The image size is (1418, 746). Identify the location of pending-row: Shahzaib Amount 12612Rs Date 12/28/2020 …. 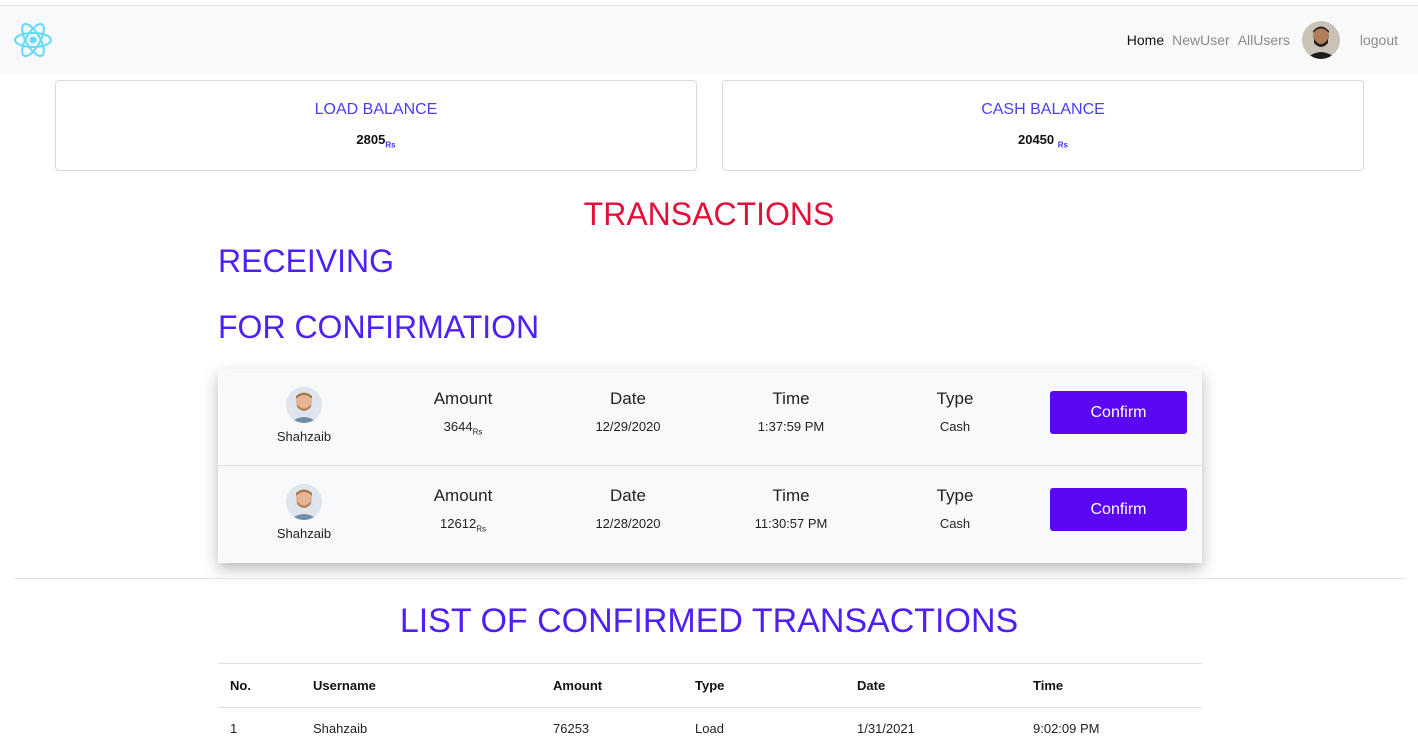
(710, 514).